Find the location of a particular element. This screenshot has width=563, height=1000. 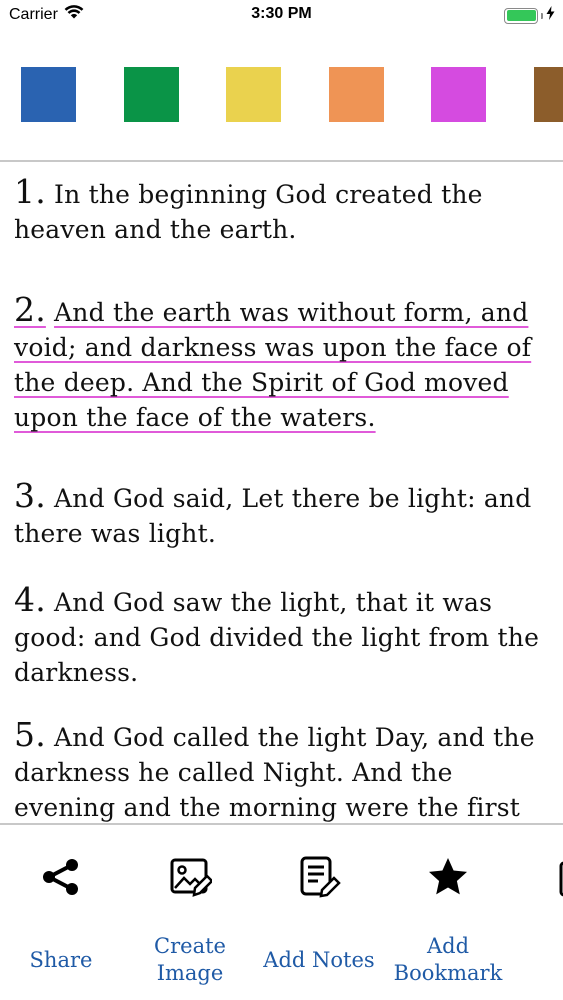

share-icon is located at coordinates (61, 877).